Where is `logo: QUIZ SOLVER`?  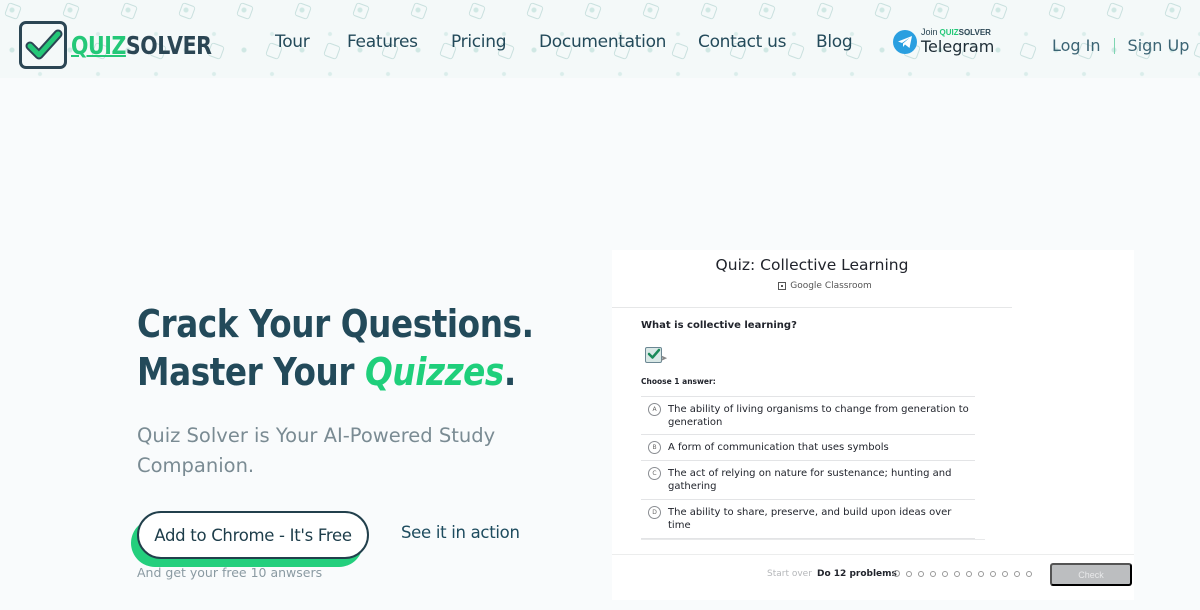 logo: QUIZ SOLVER is located at coordinates (130, 45).